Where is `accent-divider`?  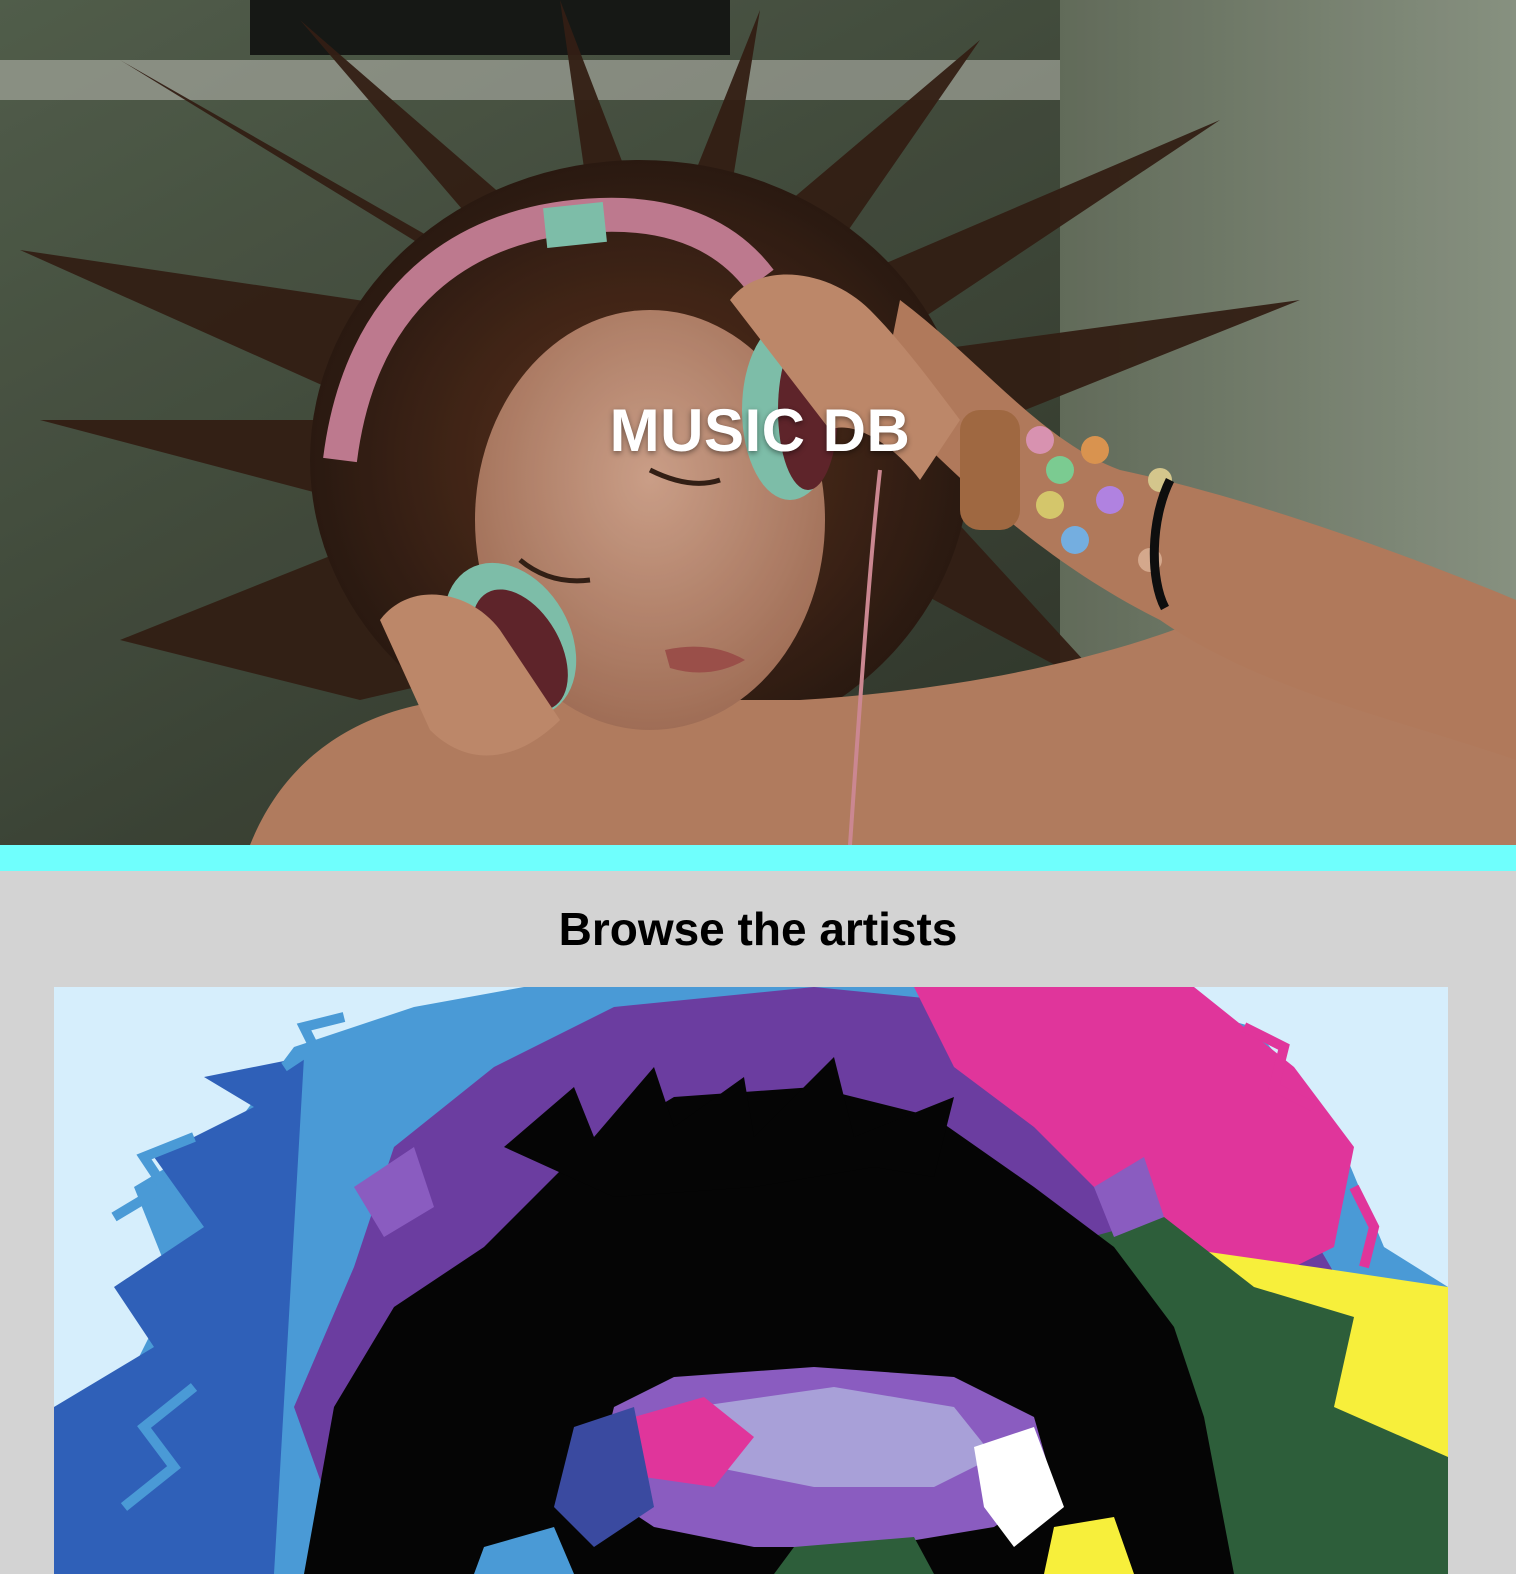
accent-divider is located at coordinates (758, 858).